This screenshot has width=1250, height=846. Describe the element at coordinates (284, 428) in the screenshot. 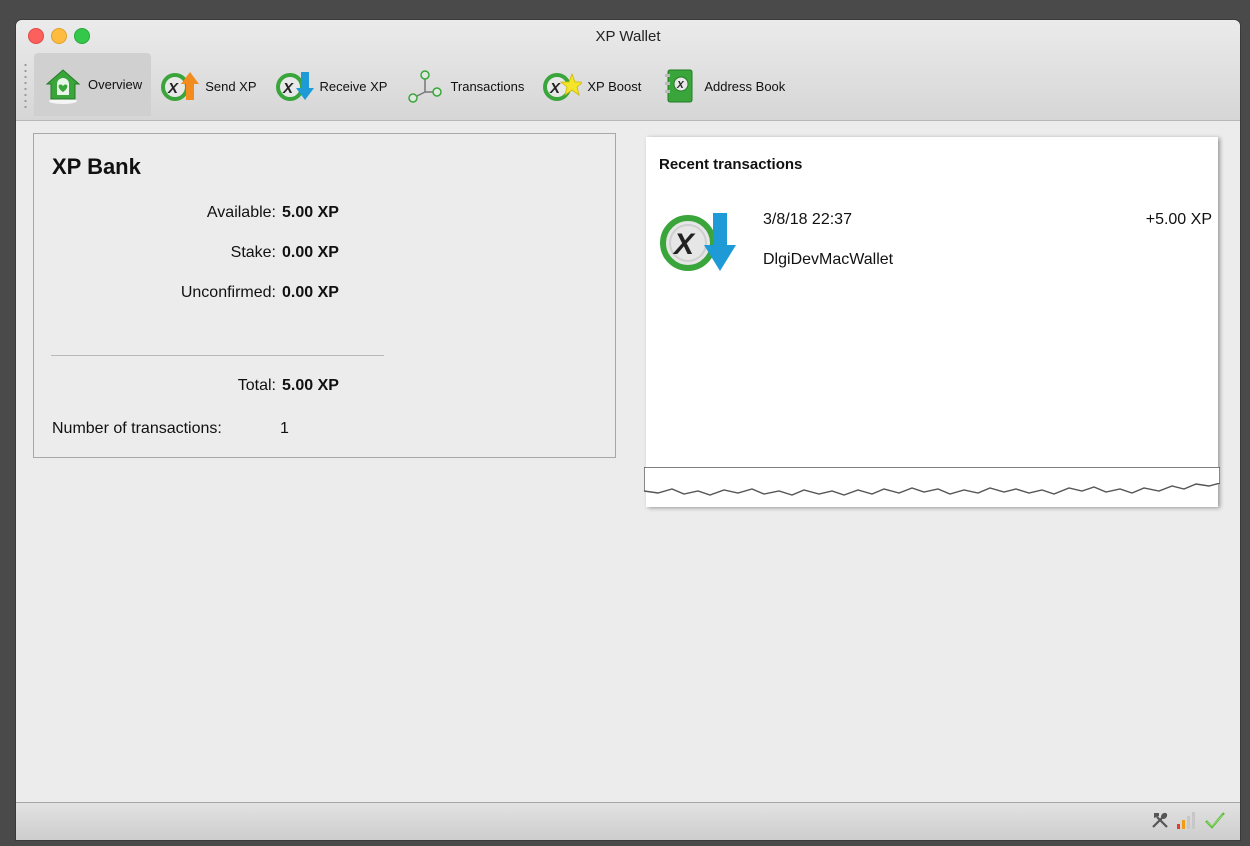

I see `number-of-transactions-value: 1` at that location.